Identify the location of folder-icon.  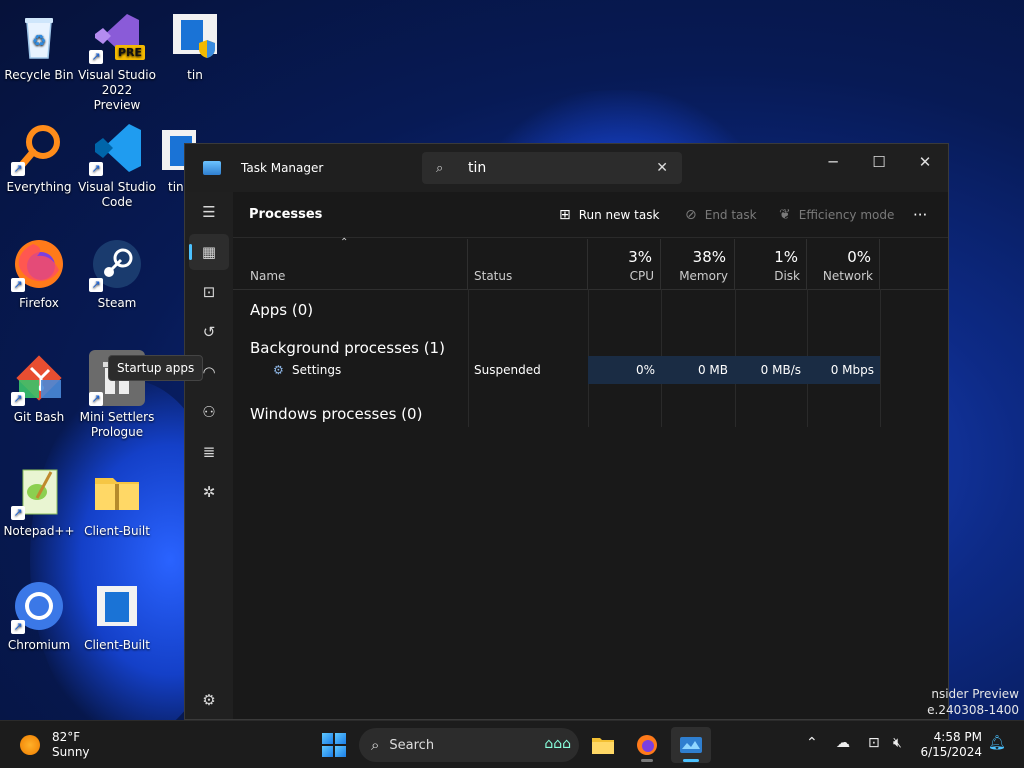
(603, 746).